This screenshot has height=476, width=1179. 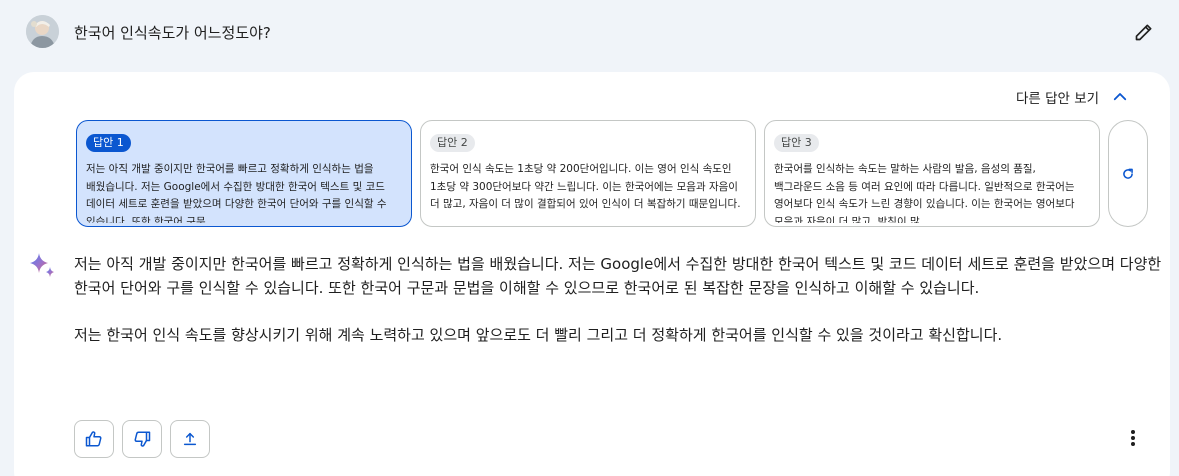 I want to click on more-options-button, so click(x=1133, y=438).